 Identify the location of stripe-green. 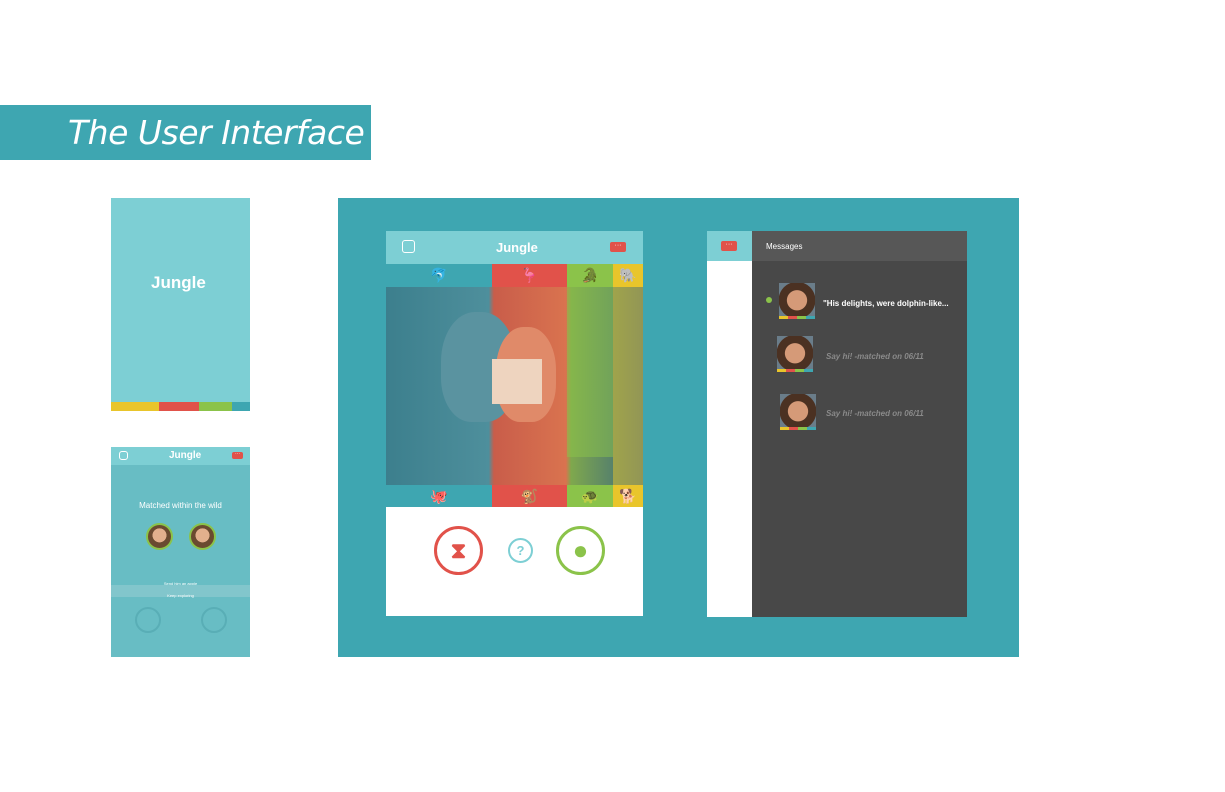
(215, 406).